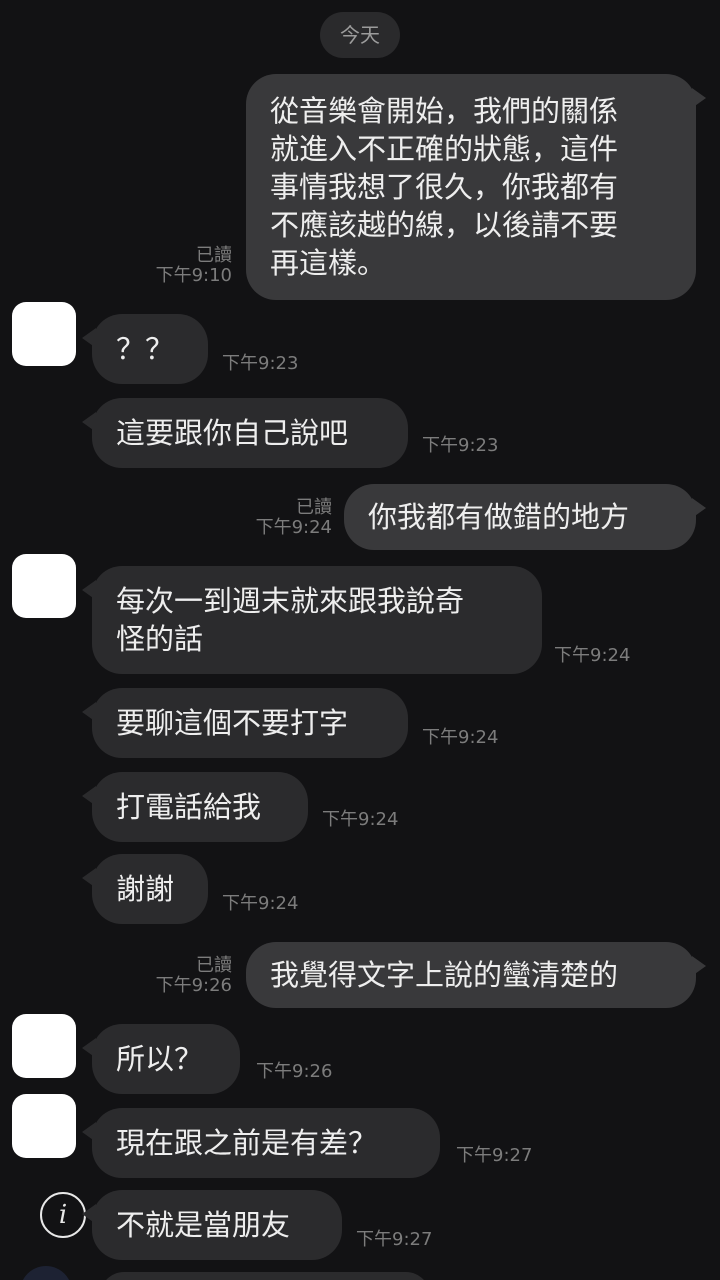  Describe the element at coordinates (261, 1143) in the screenshot. I see `incoming-message-bubble: 現在跟之前是有差？` at that location.